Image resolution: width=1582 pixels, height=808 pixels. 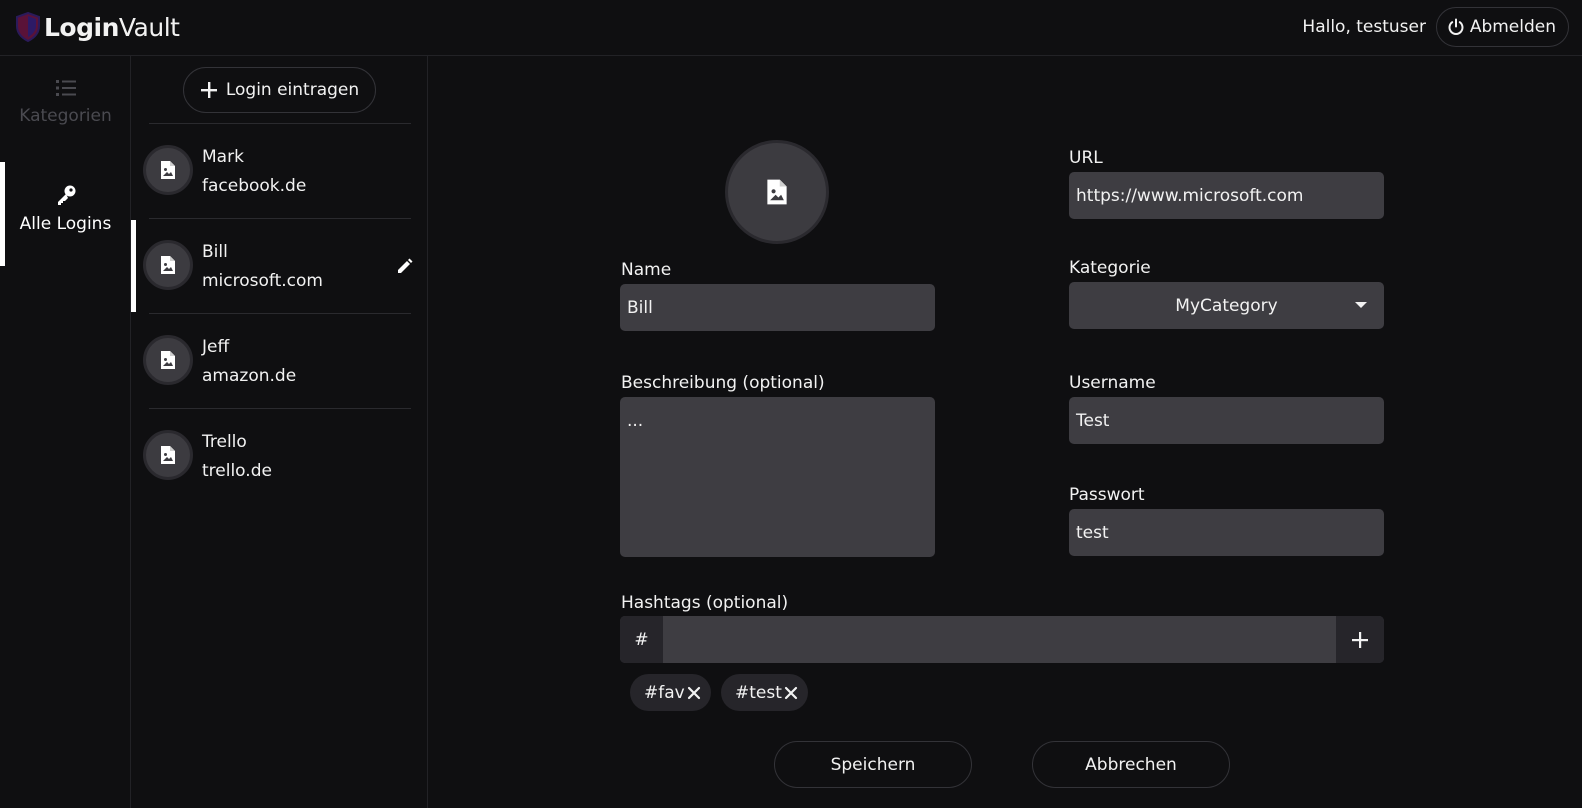 I want to click on hashtag-chip: #fav, so click(x=670, y=692).